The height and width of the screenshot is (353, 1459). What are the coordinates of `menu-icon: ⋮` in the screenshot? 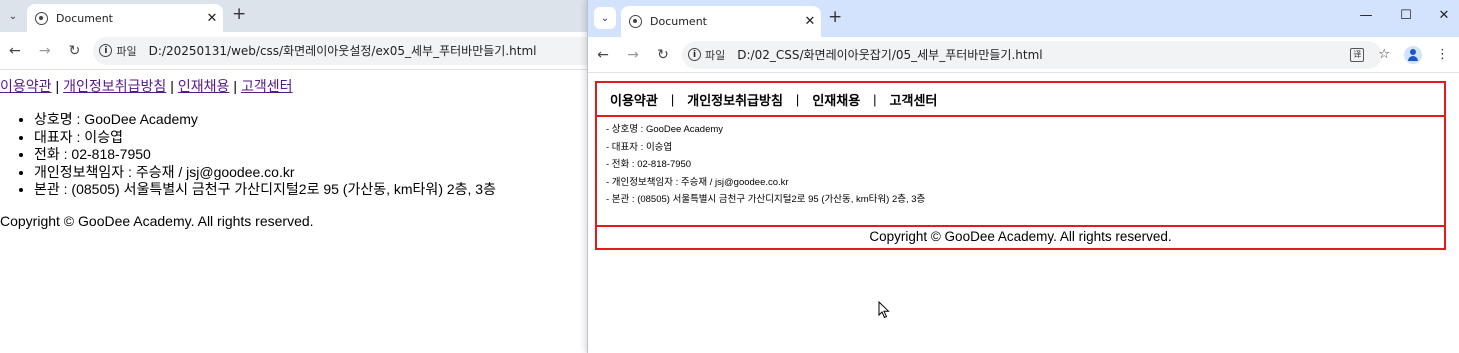 It's located at (1442, 54).